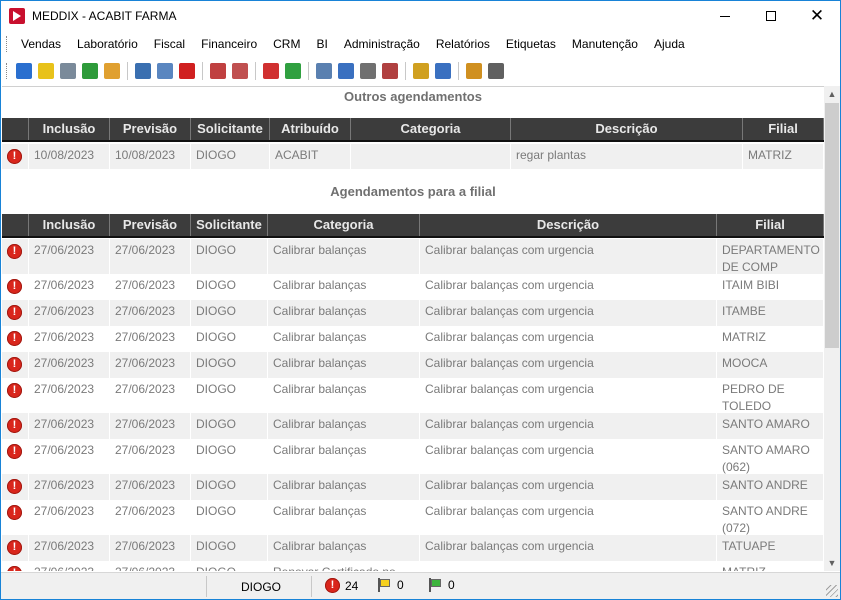 This screenshot has width=841, height=600. I want to click on menu-laboratorio: Laboratório, so click(107, 44).